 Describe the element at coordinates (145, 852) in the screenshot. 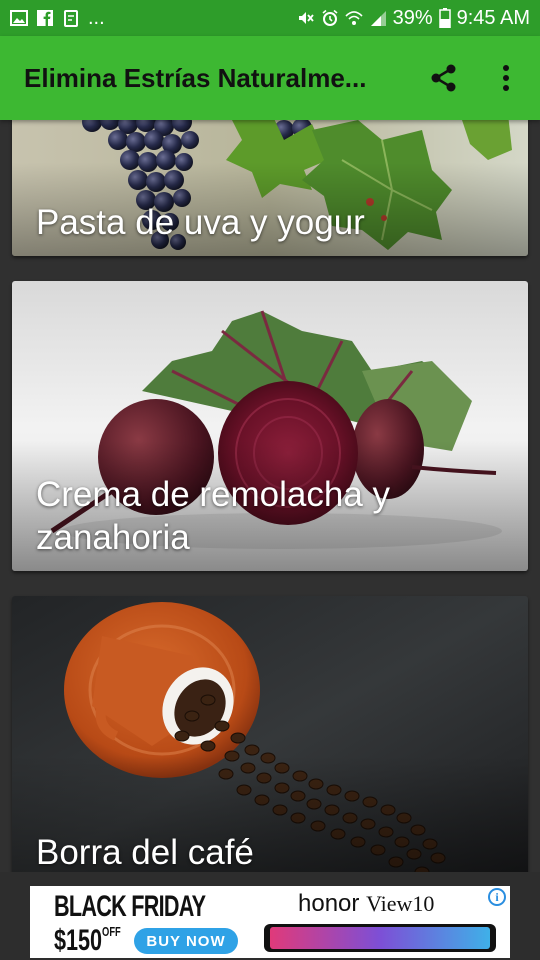

I see `recipe-card-title: Borra del café` at that location.